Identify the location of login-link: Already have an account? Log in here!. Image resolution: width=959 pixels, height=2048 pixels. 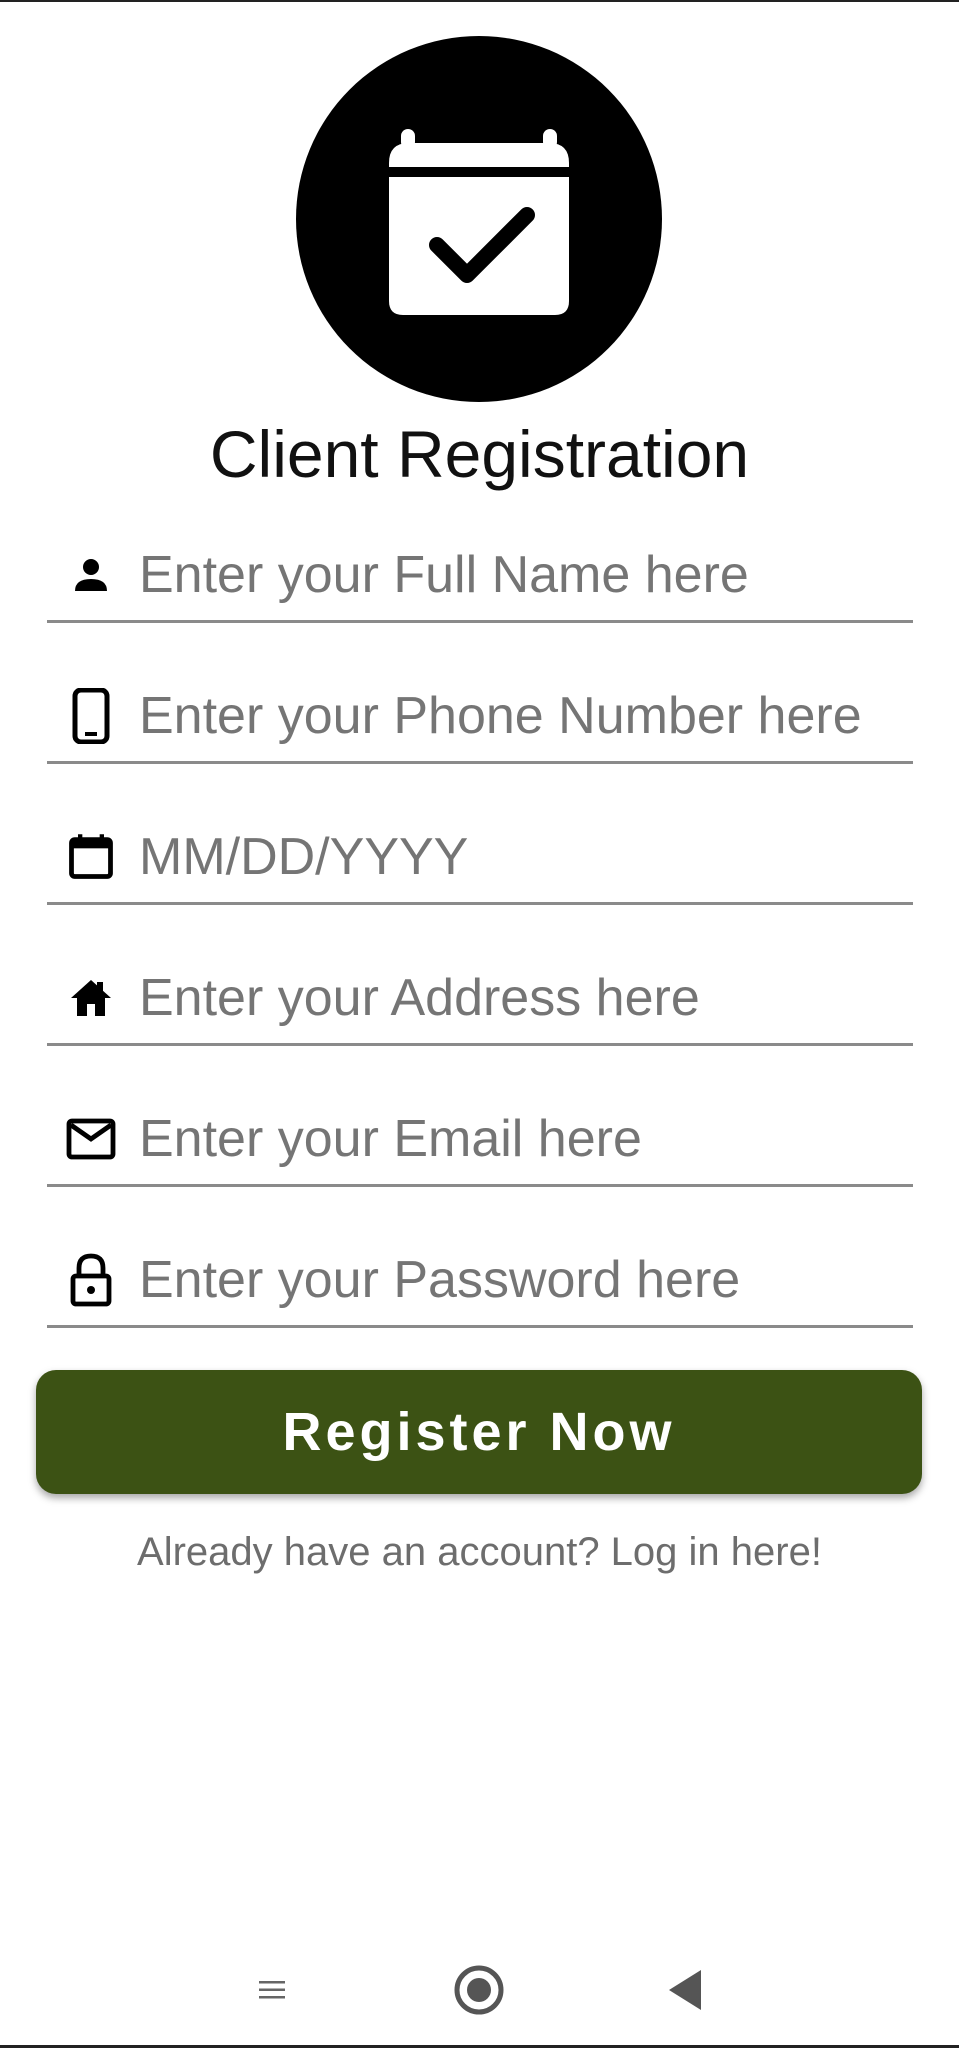
(479, 1552).